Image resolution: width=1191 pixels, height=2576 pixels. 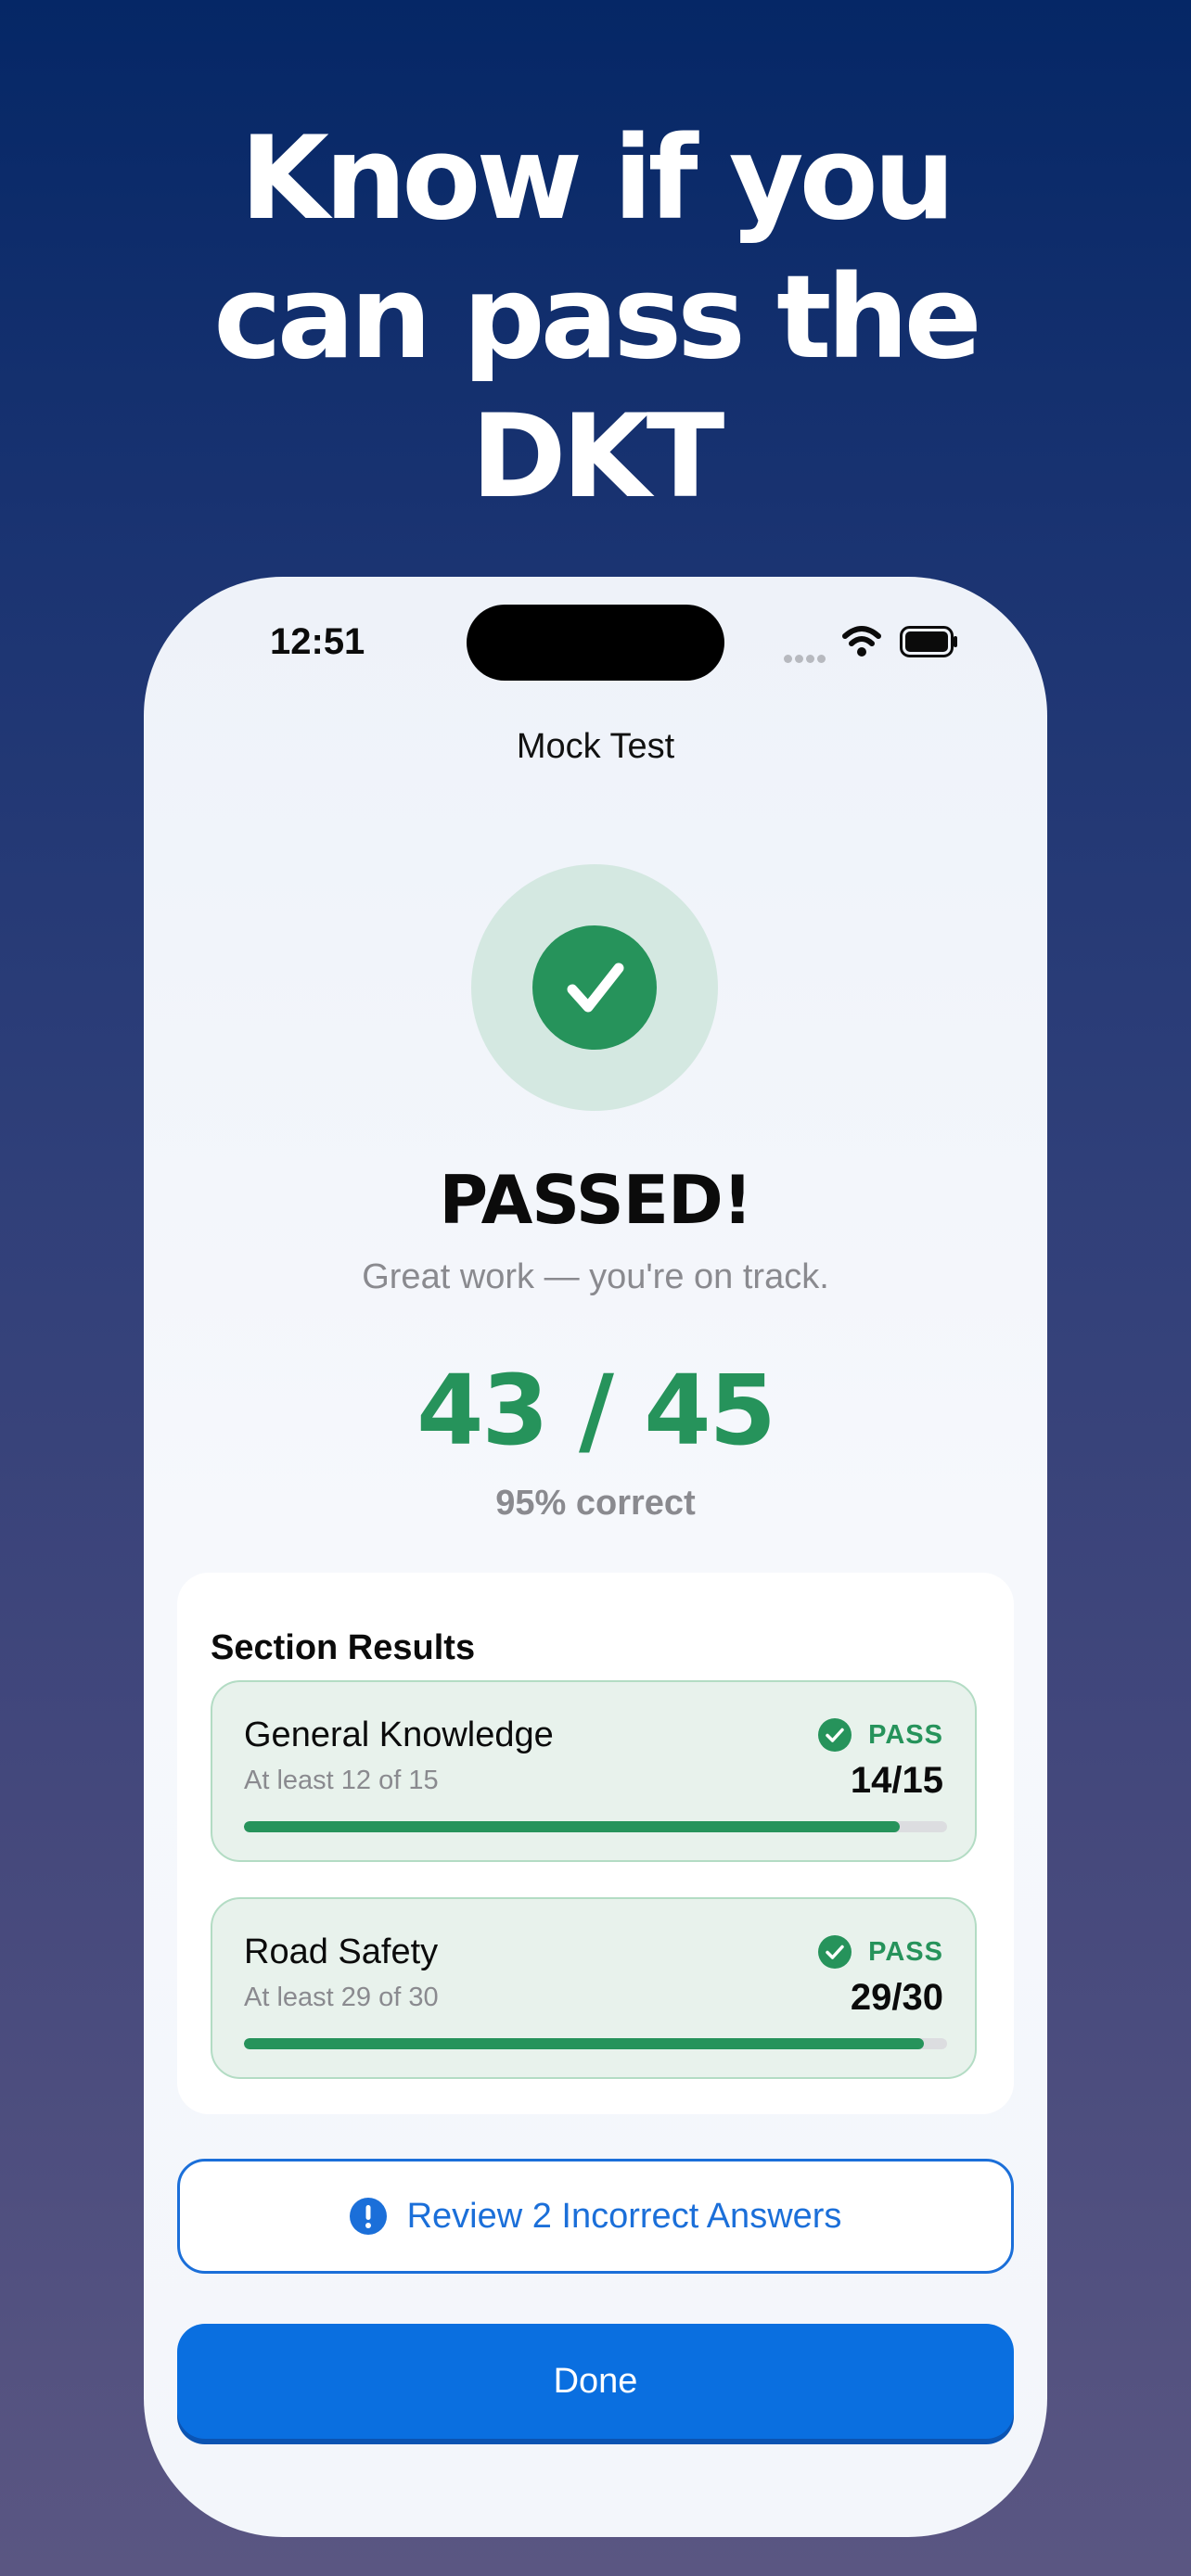 I want to click on checkmark-circle-icon, so click(x=594, y=988).